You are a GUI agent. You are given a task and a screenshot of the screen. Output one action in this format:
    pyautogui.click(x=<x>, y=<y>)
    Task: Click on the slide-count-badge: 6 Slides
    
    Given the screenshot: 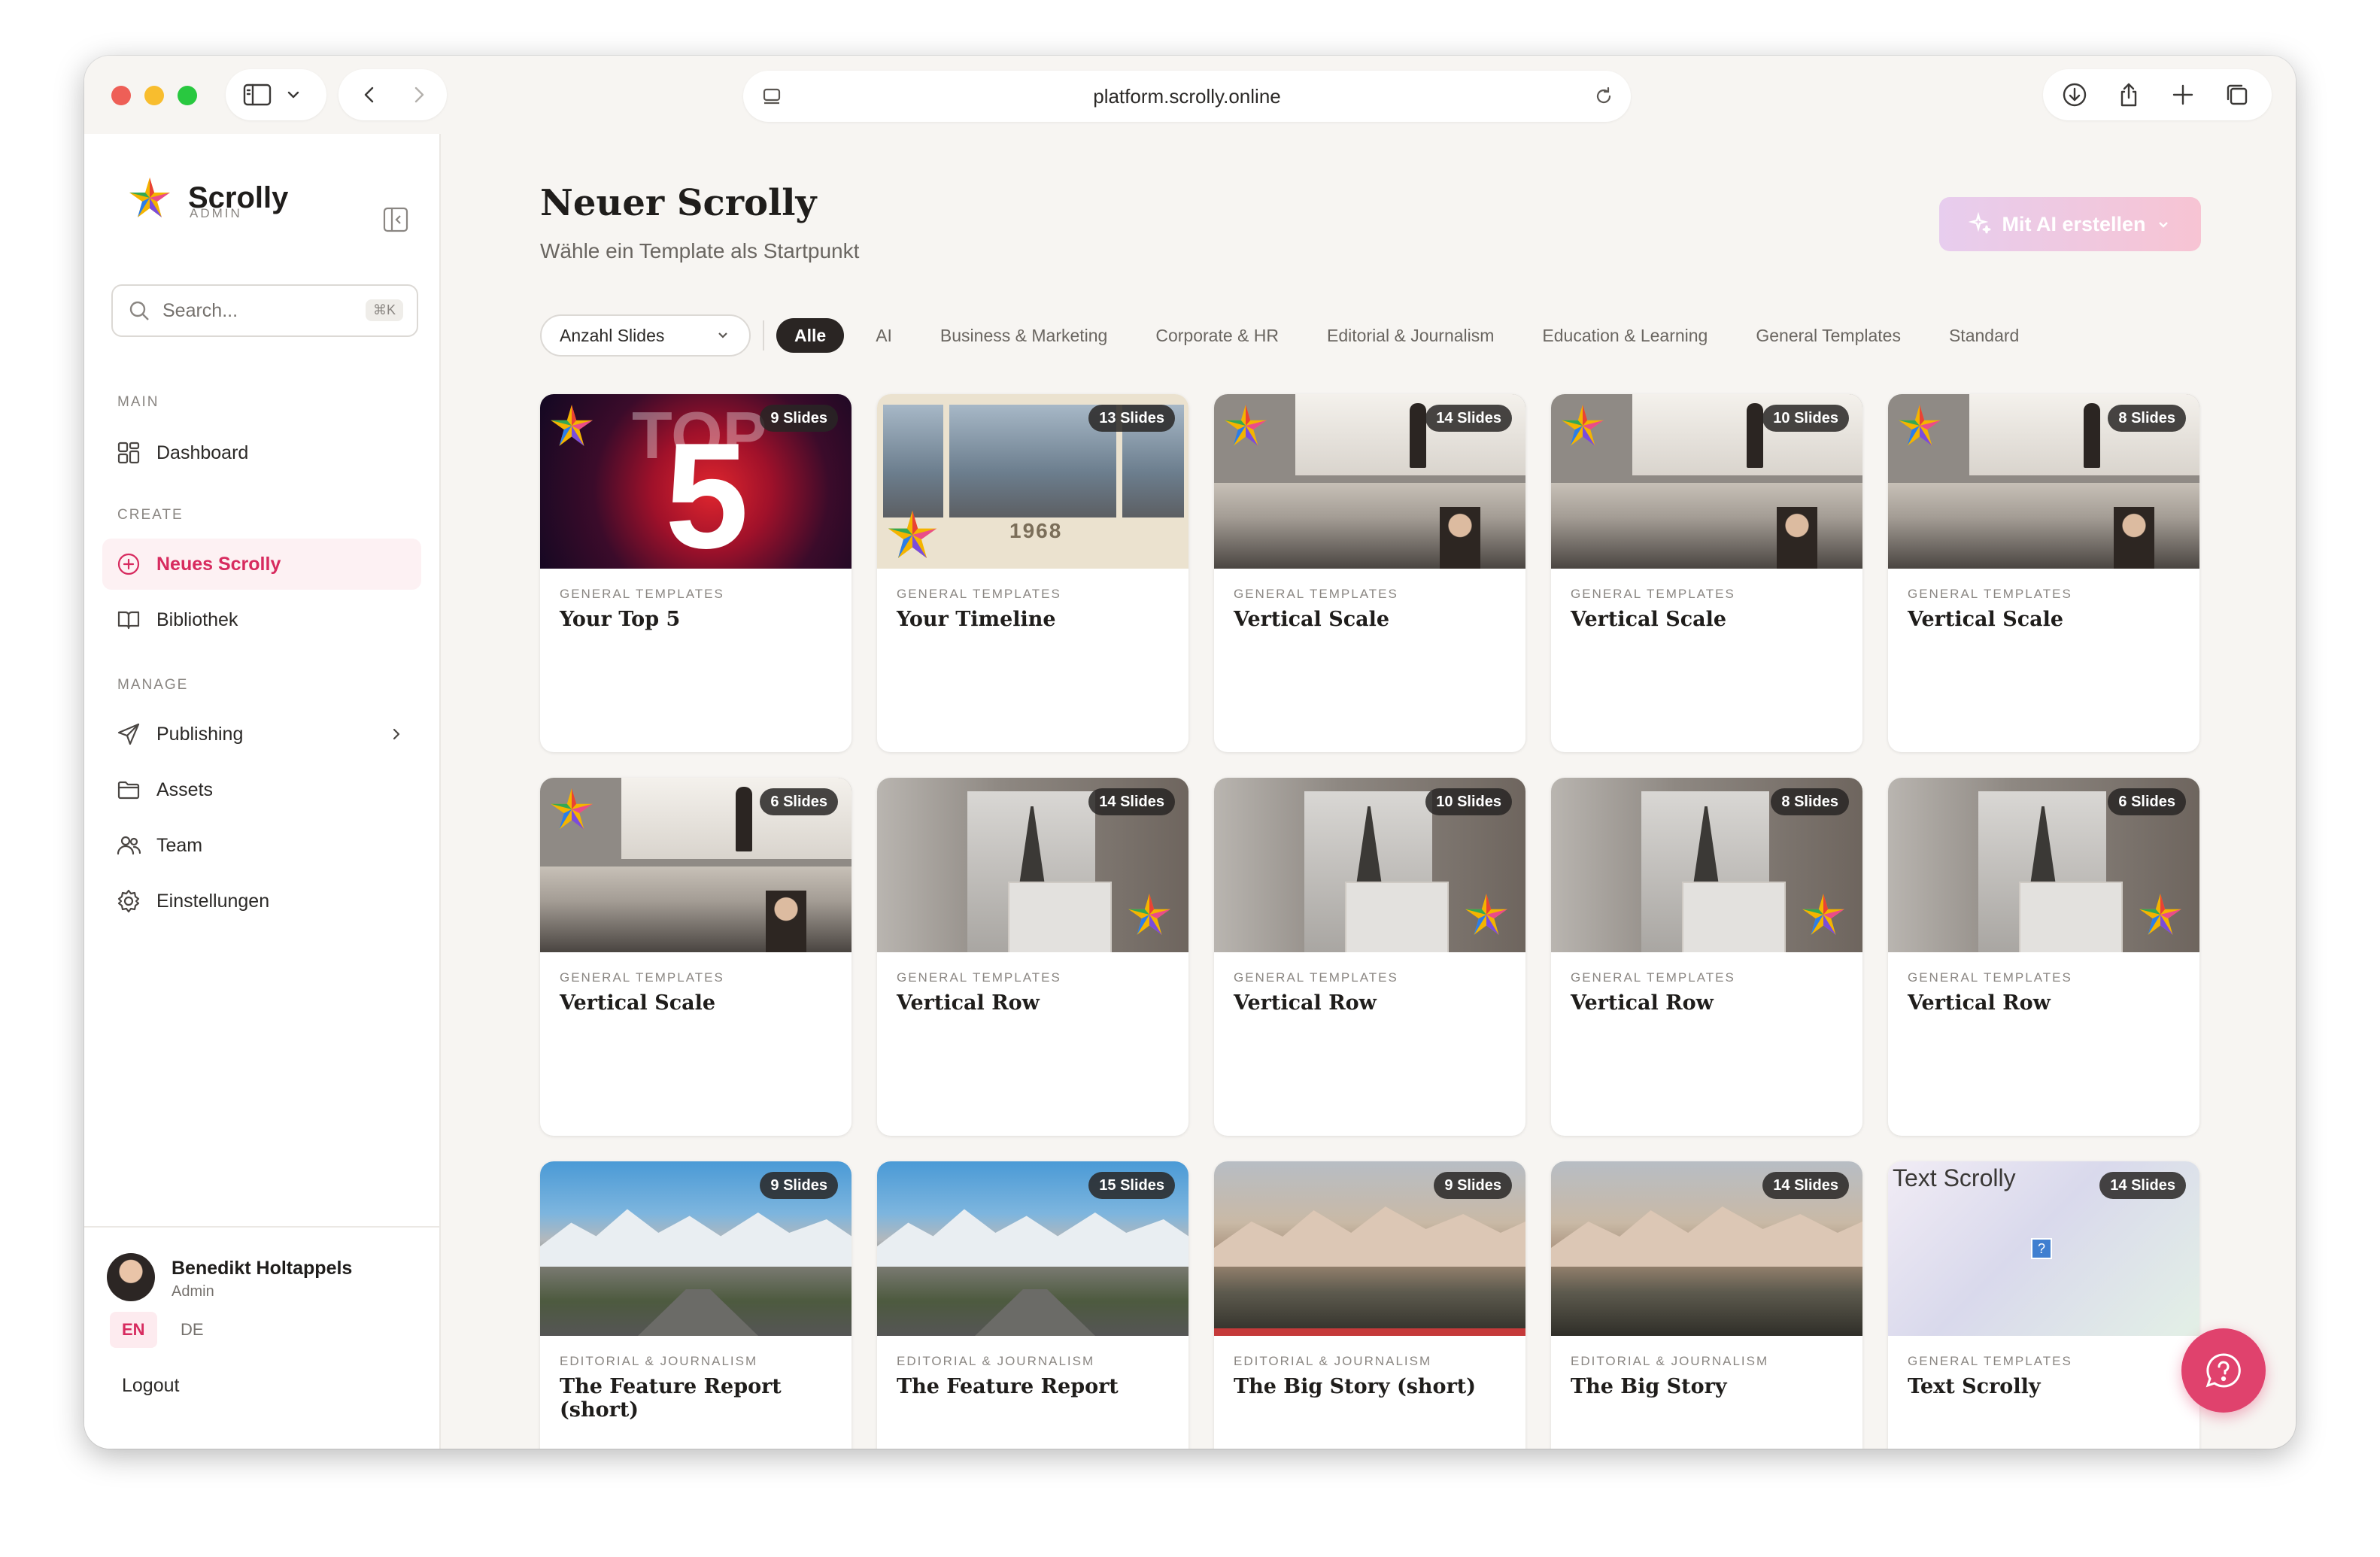 What is the action you would take?
    pyautogui.click(x=799, y=801)
    